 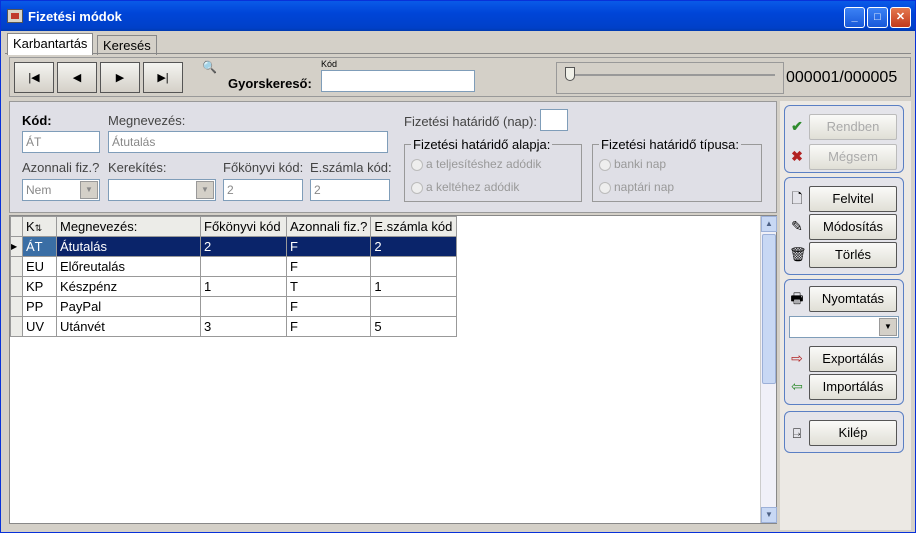 I want to click on quicksearch-label: Gyorskereső:, so click(x=270, y=83).